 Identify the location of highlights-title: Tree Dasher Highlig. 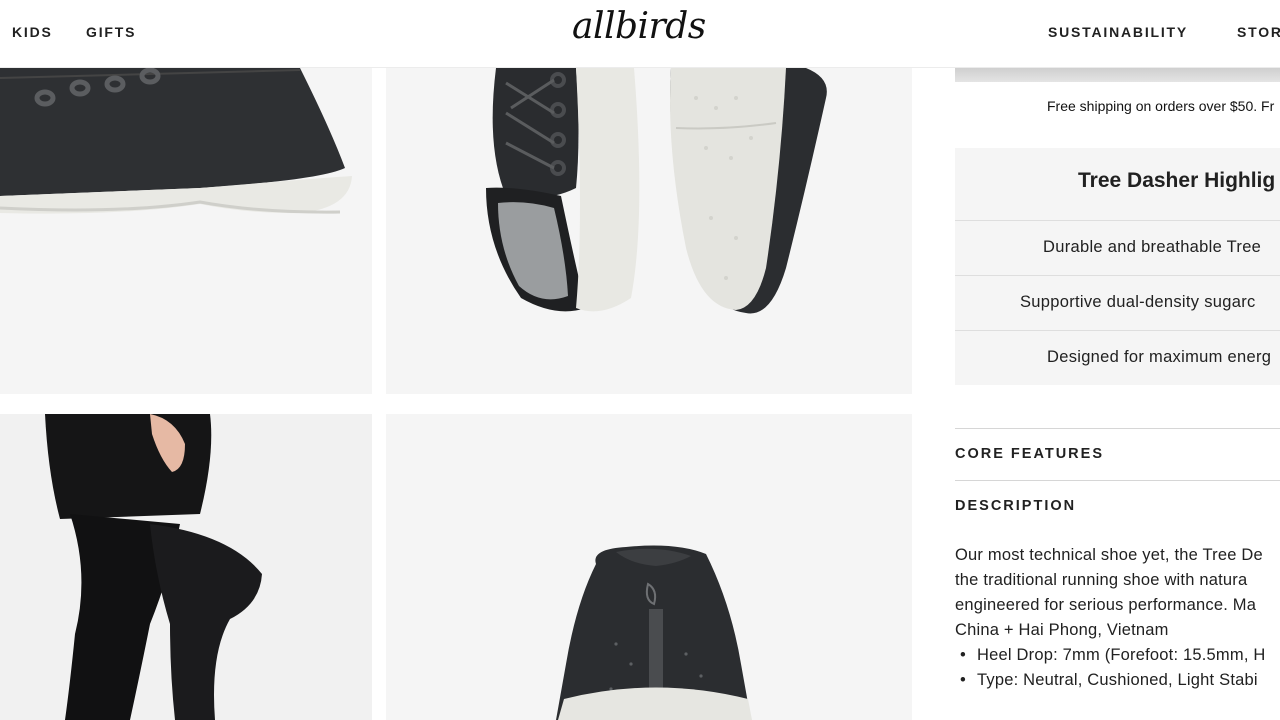
(1177, 180).